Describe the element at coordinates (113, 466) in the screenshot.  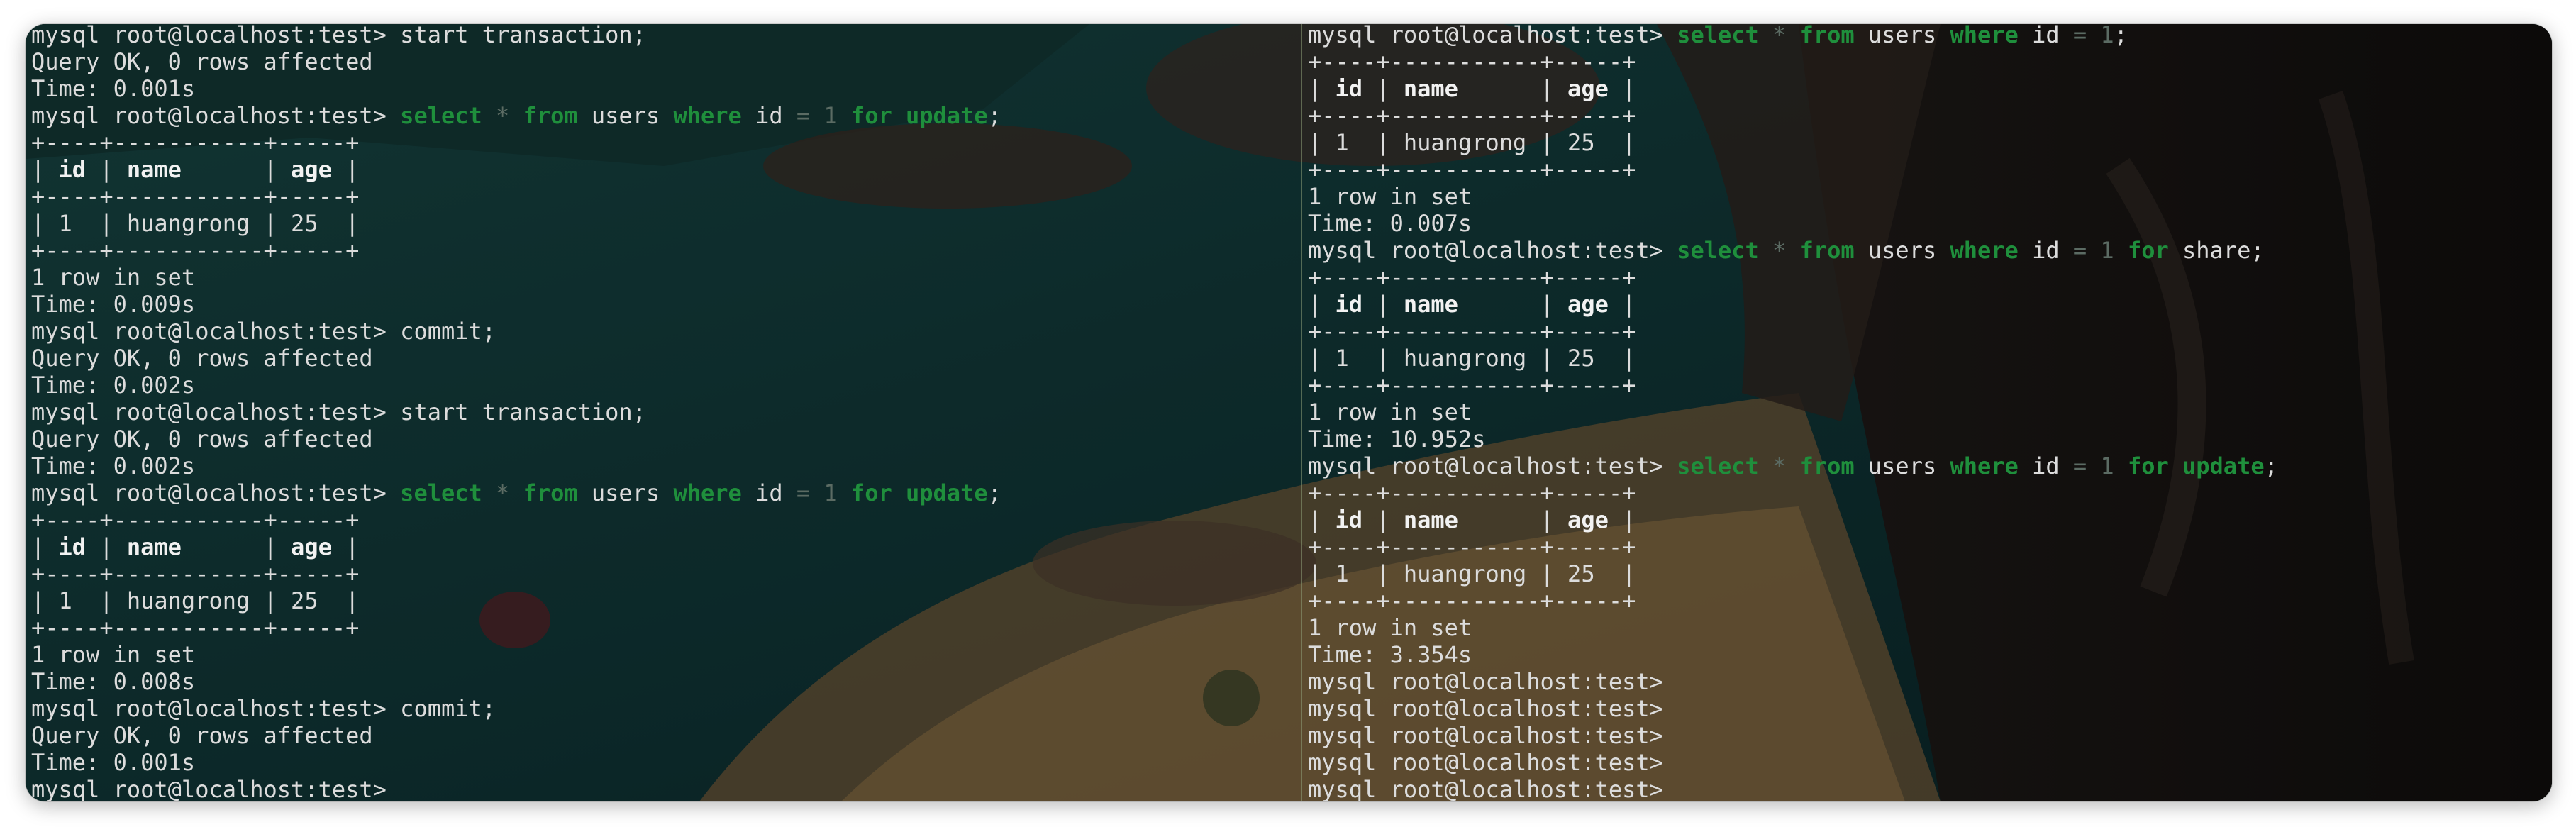
I see `terminal-text: Time: 0.002s` at that location.